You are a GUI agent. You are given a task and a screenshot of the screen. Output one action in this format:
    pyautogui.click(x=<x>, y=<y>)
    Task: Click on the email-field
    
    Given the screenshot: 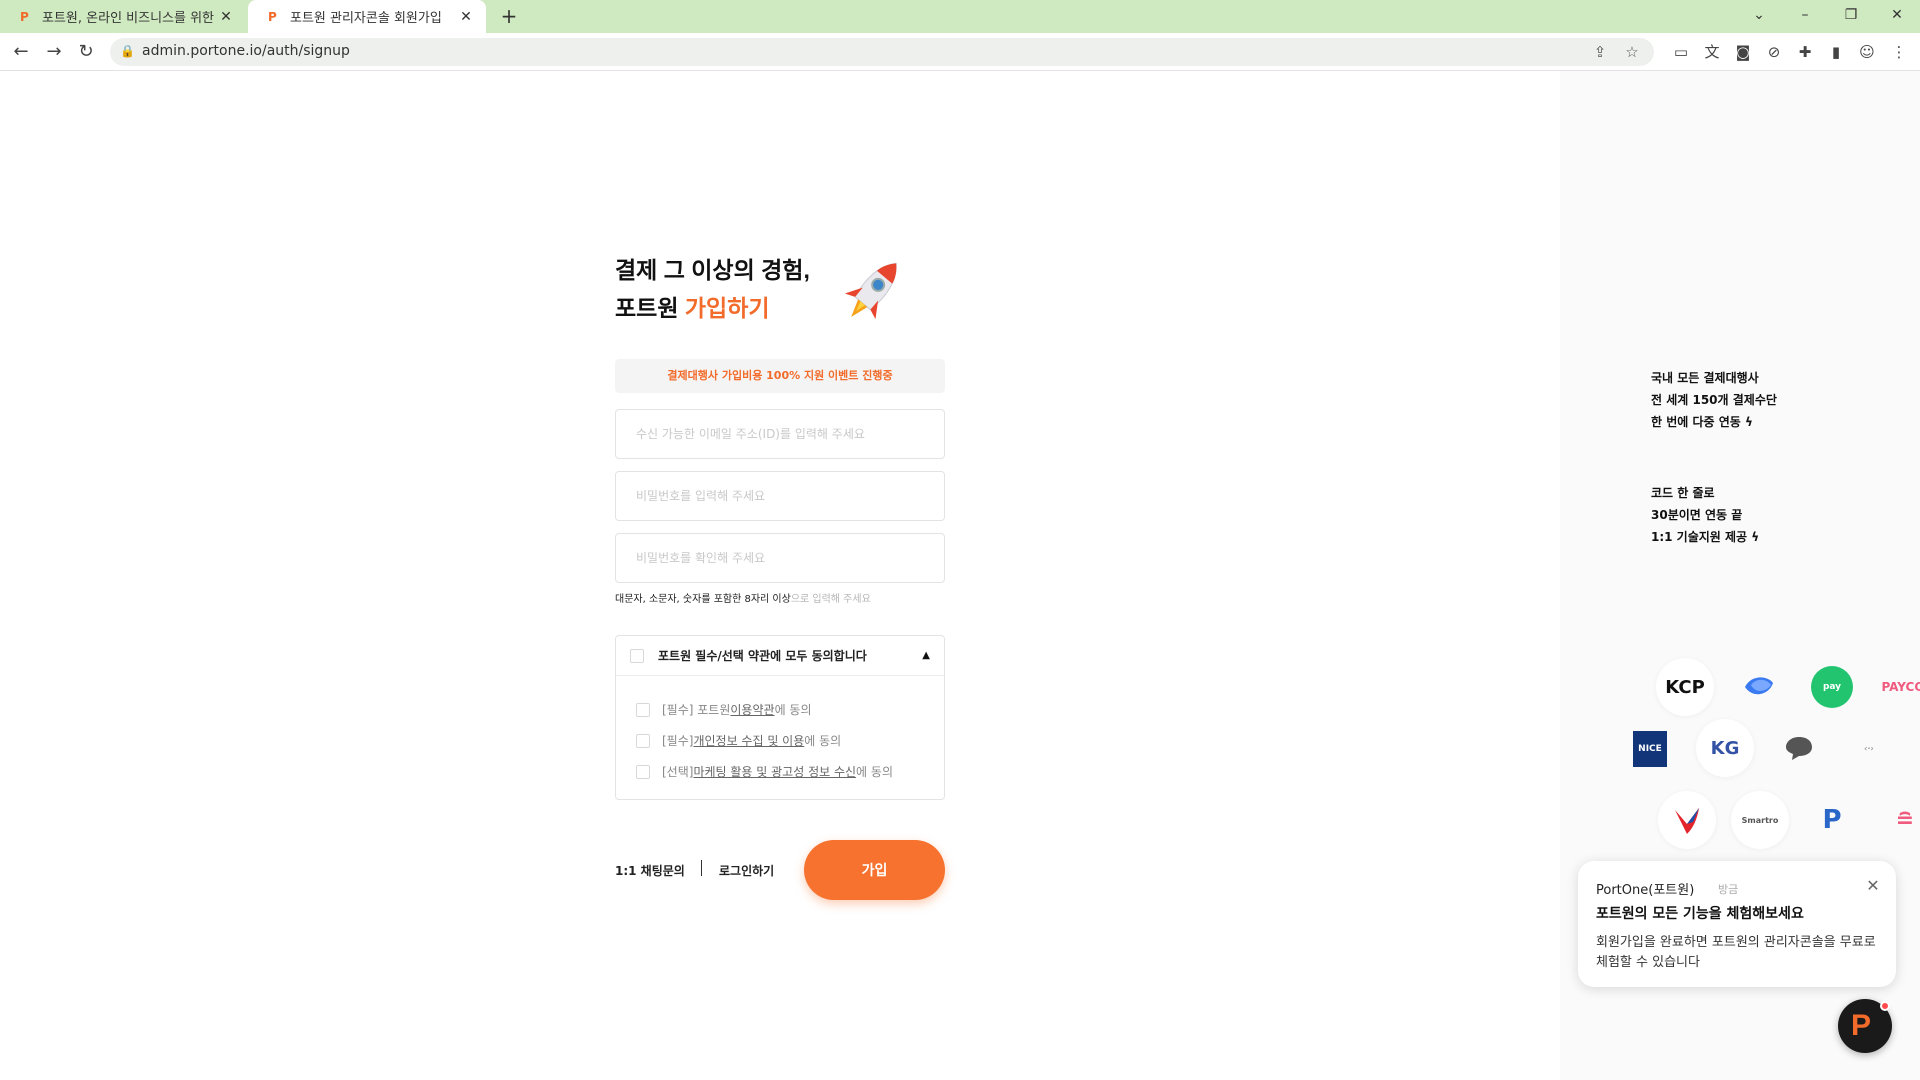 What is the action you would take?
    pyautogui.click(x=780, y=434)
    